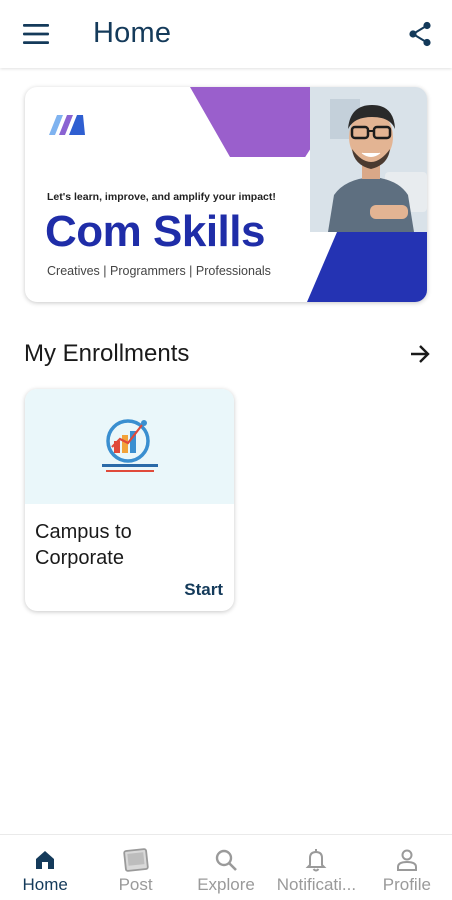  I want to click on course-thumbnail, so click(129, 446).